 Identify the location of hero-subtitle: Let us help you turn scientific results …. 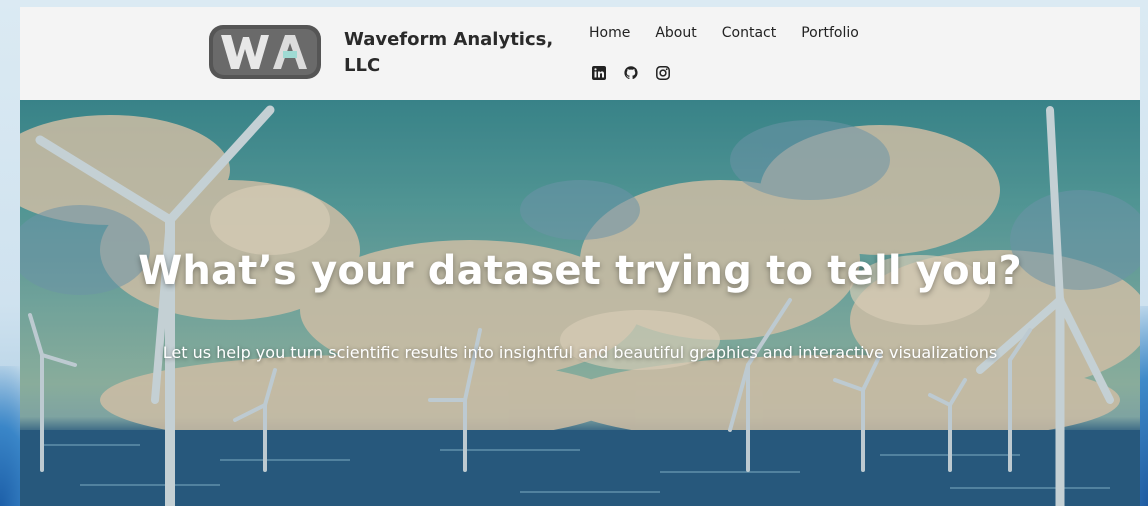
(580, 352).